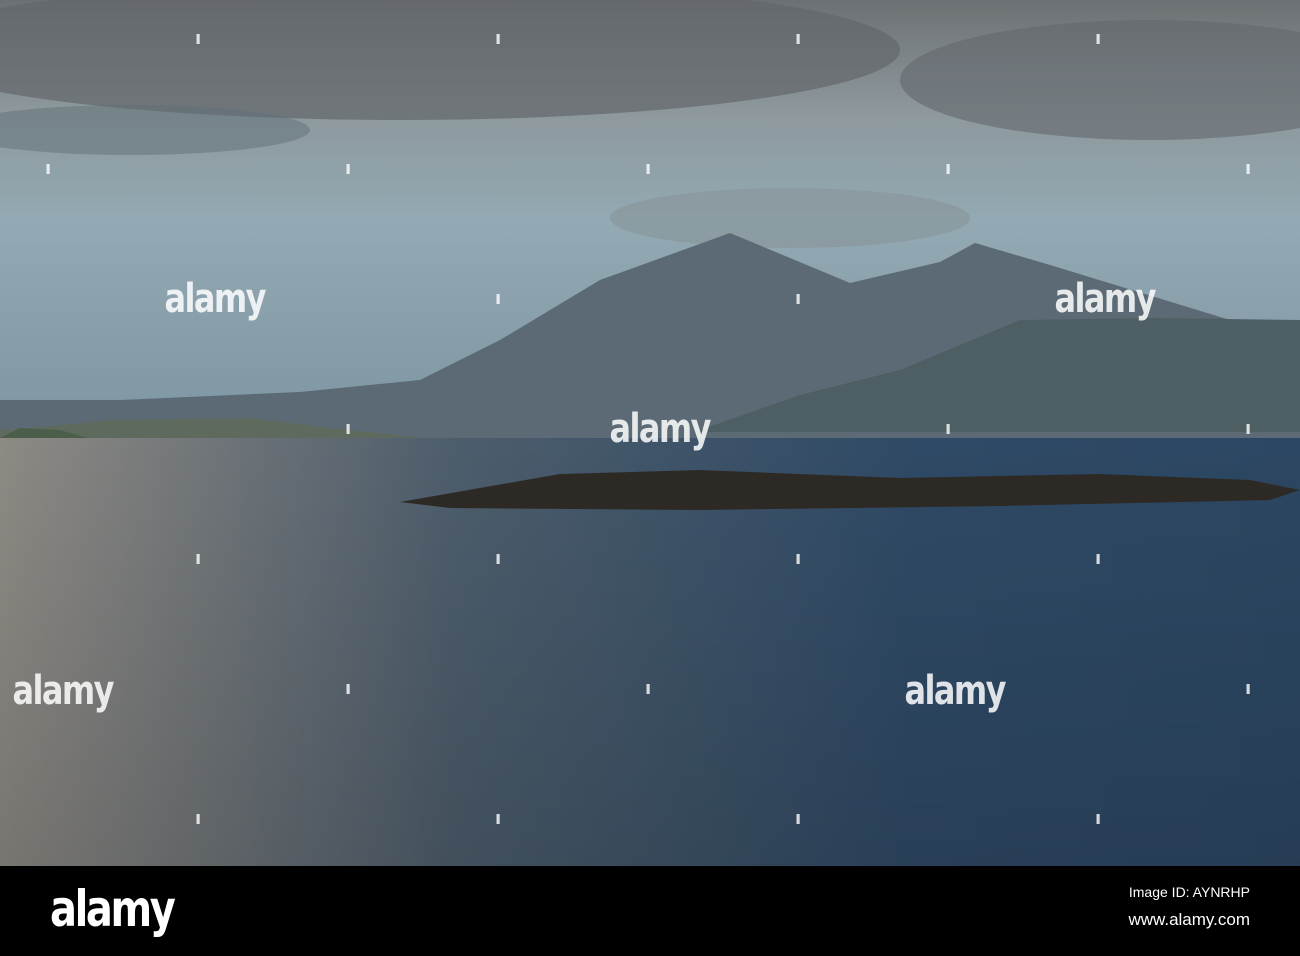 Image resolution: width=1300 pixels, height=956 pixels. I want to click on footer-bar: alamy Image ID: AYNRHP www.alamy.com, so click(650, 911).